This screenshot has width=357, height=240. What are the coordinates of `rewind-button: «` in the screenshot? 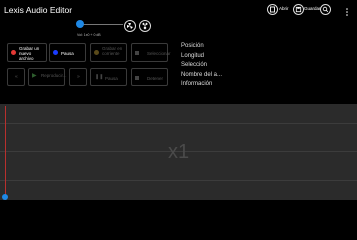 It's located at (16, 77).